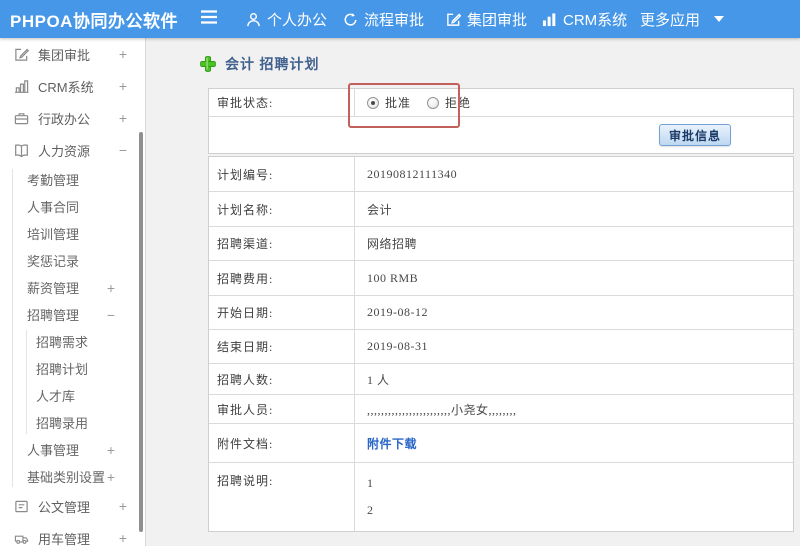  What do you see at coordinates (412, 173) in the screenshot?
I see `field-value: 20190812111340` at bounding box center [412, 173].